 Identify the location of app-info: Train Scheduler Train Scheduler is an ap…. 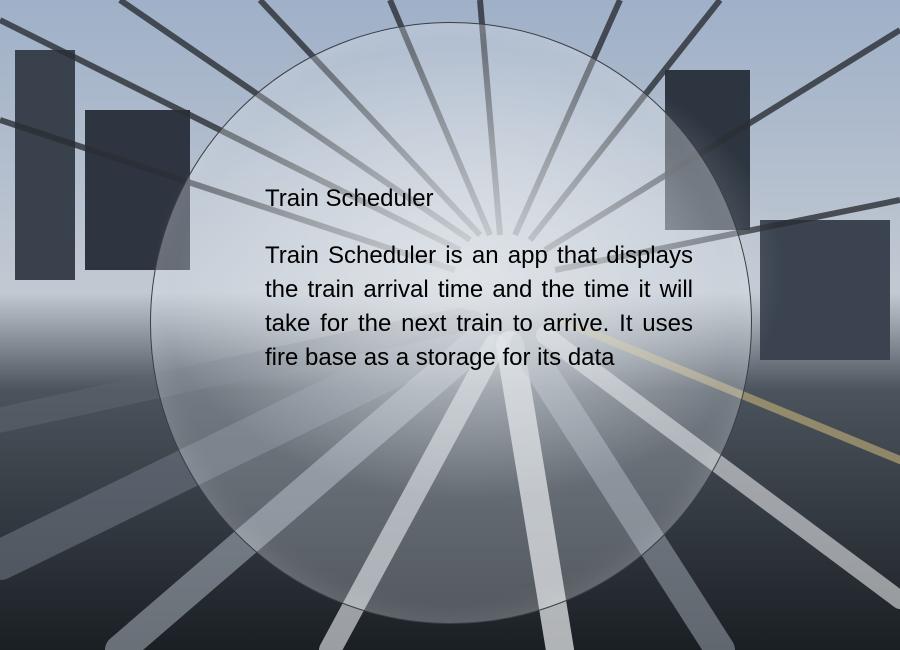
(479, 279).